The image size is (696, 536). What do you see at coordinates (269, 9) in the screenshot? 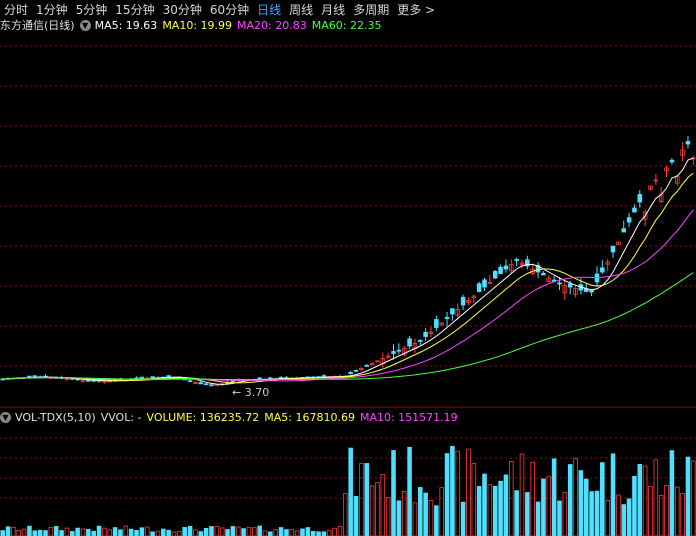
I see `tab-daily: 日线` at bounding box center [269, 9].